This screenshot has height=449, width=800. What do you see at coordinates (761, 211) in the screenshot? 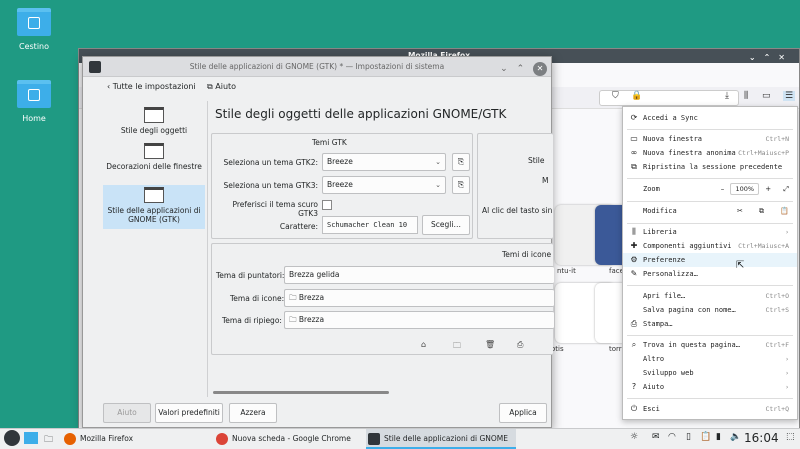
I see `copy-icon: ⧉` at bounding box center [761, 211].